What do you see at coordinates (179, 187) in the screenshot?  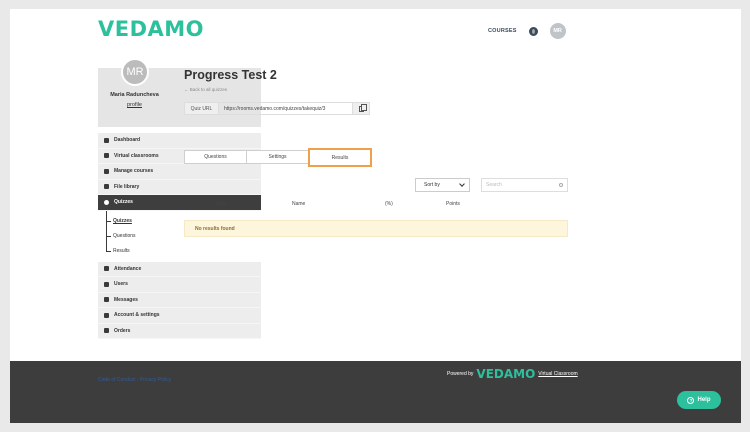 I see `sidebar-item-file-library: File library` at bounding box center [179, 187].